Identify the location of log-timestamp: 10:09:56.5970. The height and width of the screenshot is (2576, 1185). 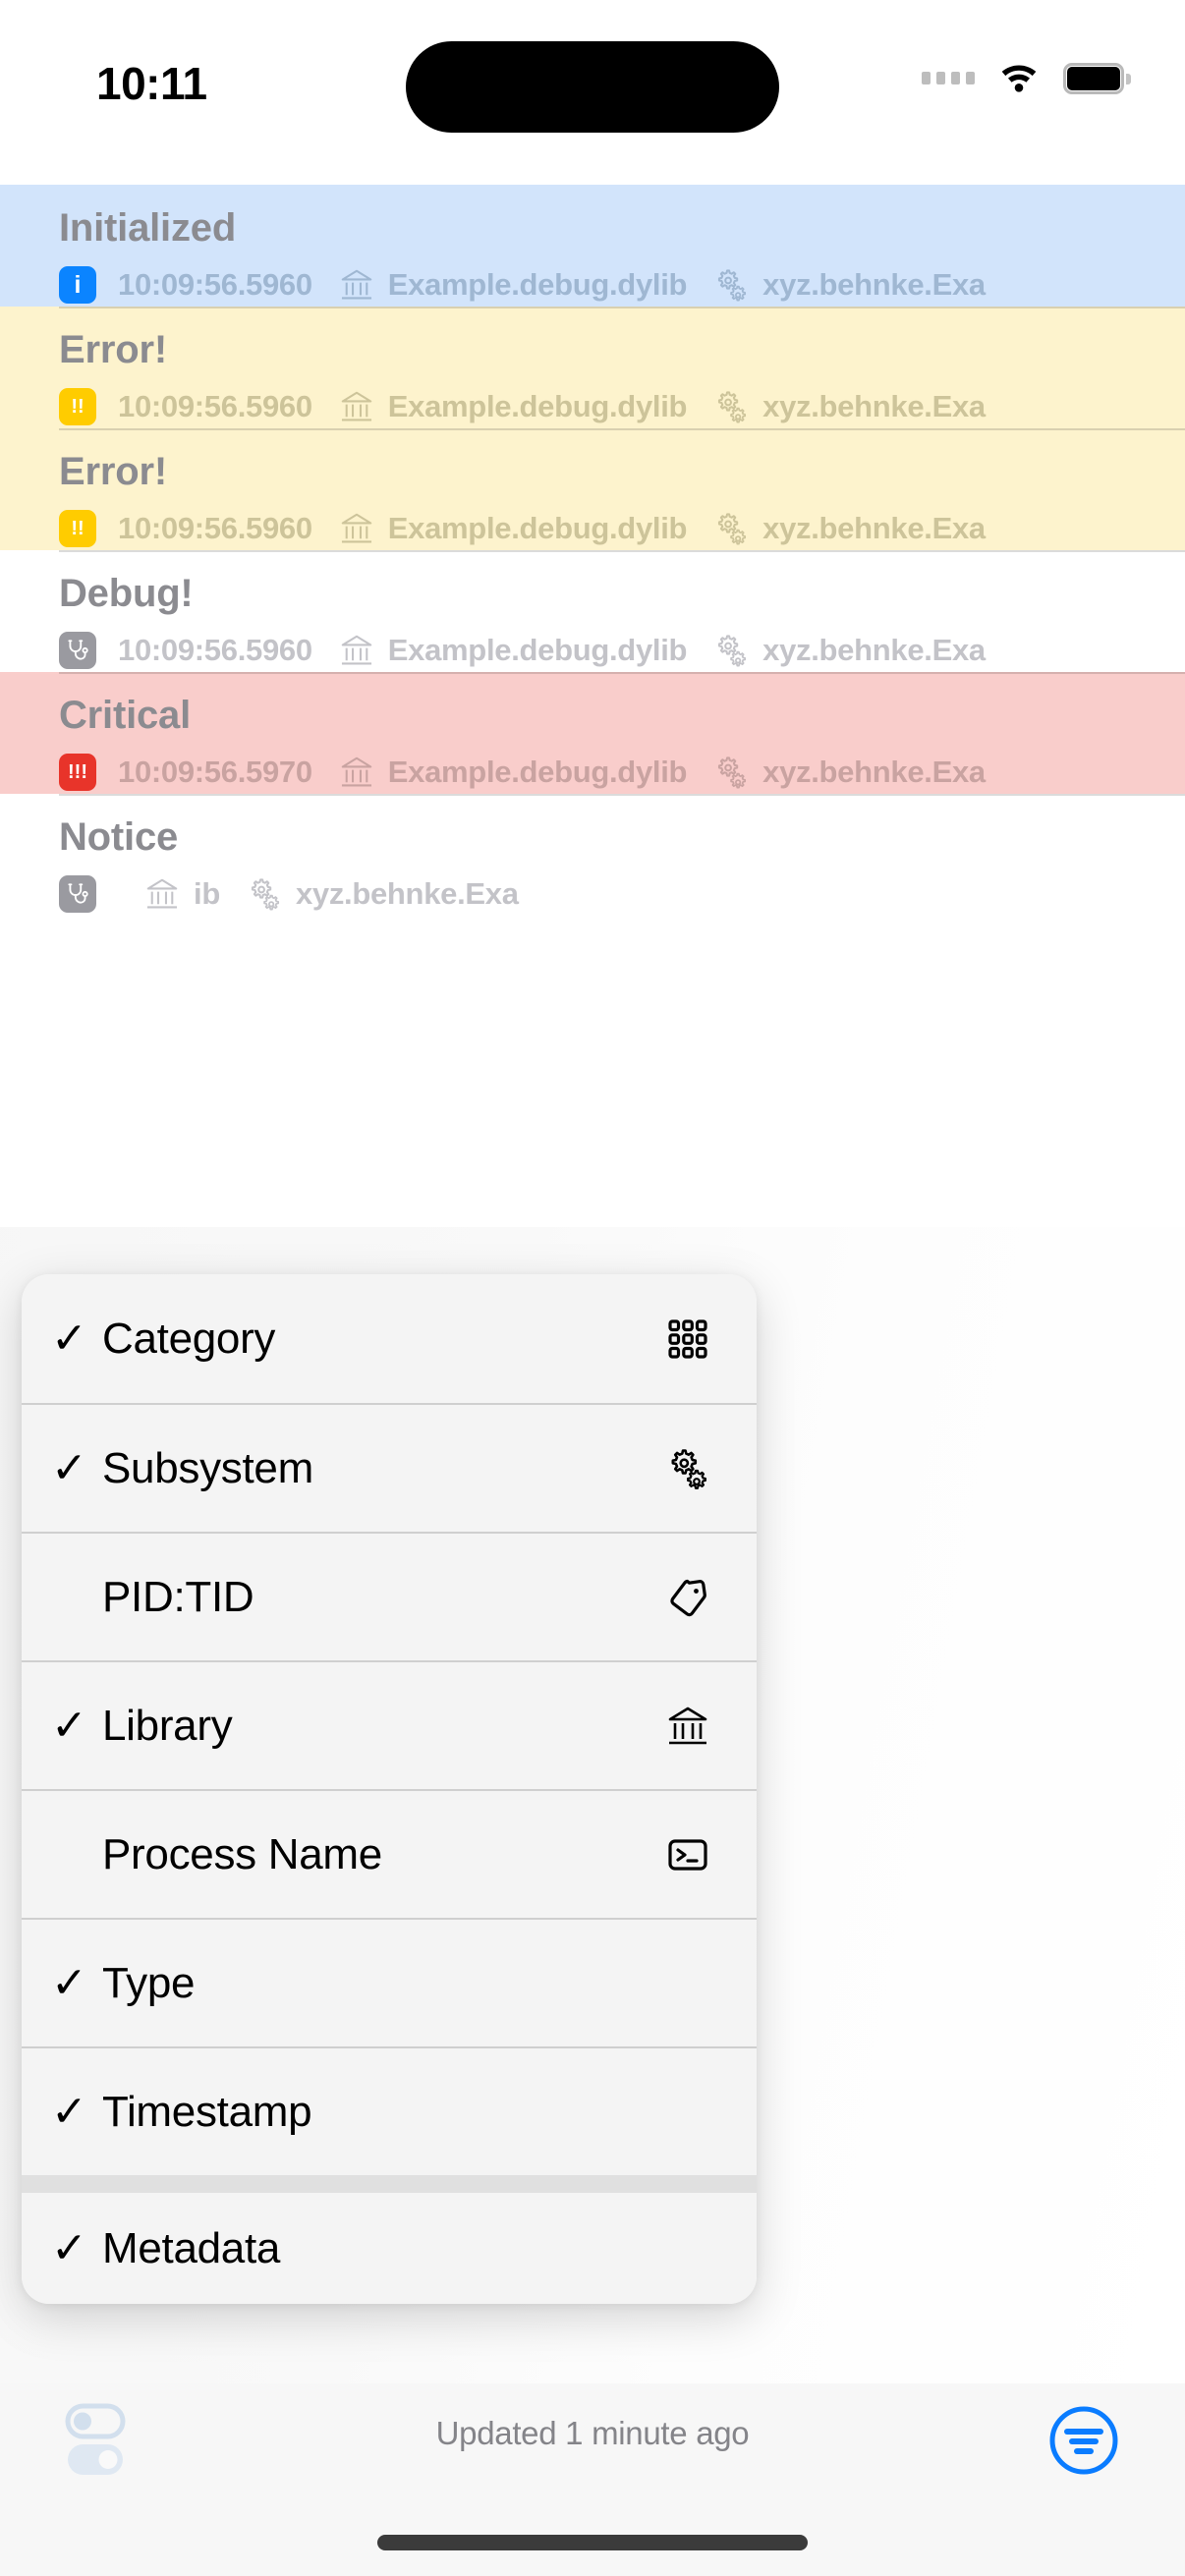
(215, 772).